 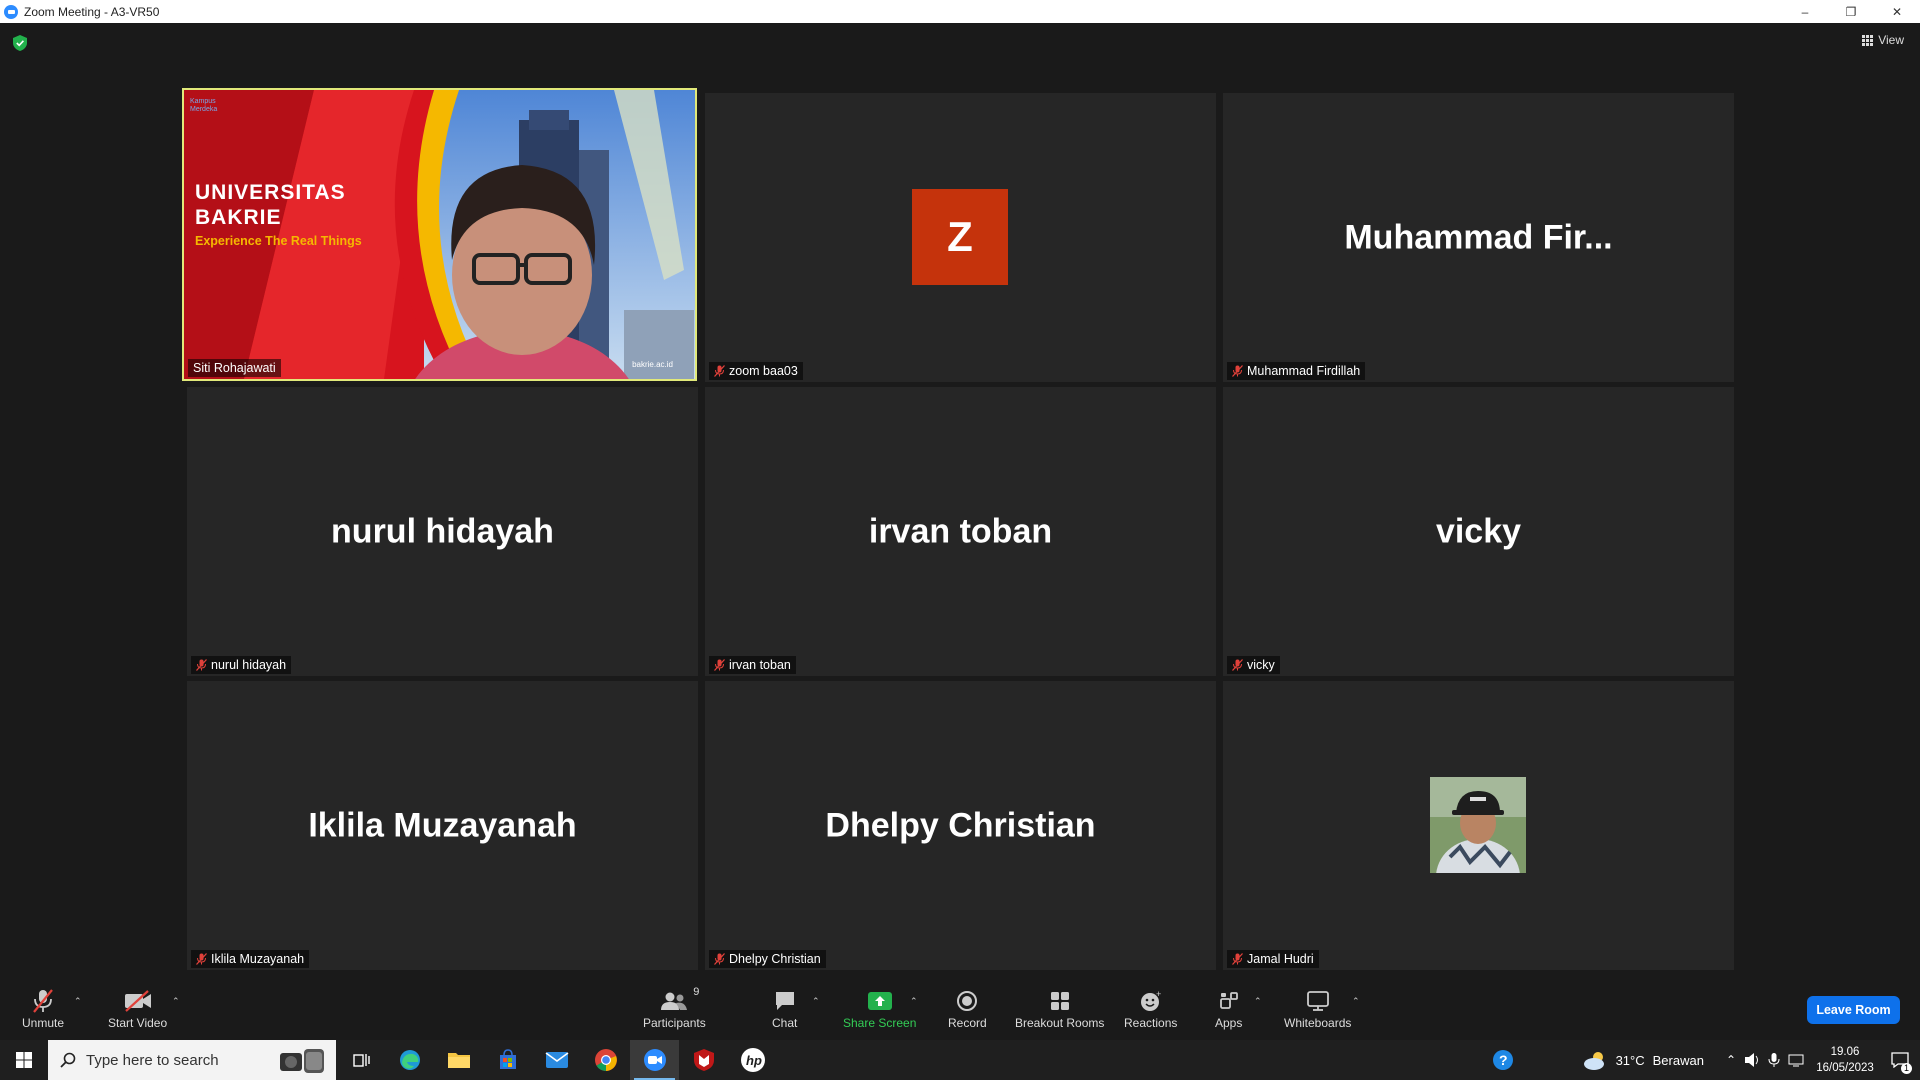 What do you see at coordinates (763, 371) in the screenshot?
I see `participant-name: zoom baa03` at bounding box center [763, 371].